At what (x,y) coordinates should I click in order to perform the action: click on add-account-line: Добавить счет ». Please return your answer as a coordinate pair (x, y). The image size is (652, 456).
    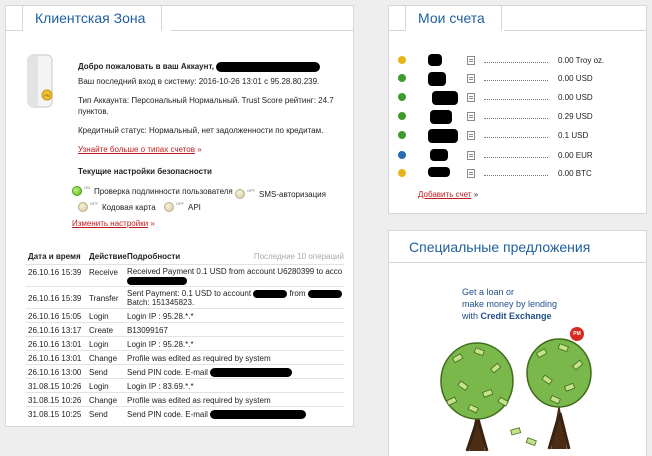
    Looking at the image, I should click on (448, 194).